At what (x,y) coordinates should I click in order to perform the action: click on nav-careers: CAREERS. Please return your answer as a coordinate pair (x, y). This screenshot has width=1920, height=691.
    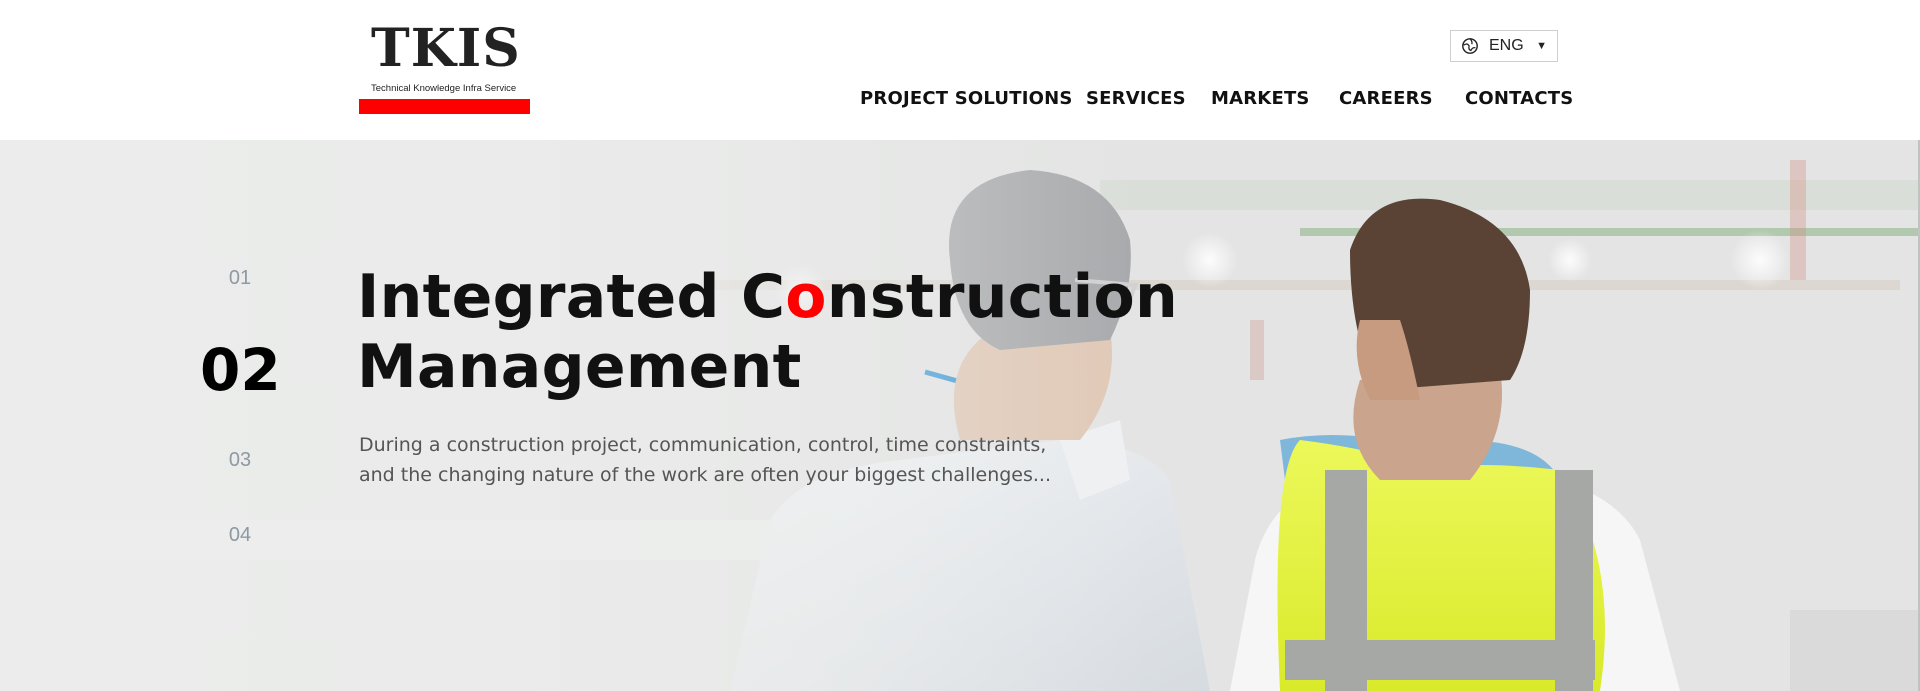
    Looking at the image, I should click on (1386, 98).